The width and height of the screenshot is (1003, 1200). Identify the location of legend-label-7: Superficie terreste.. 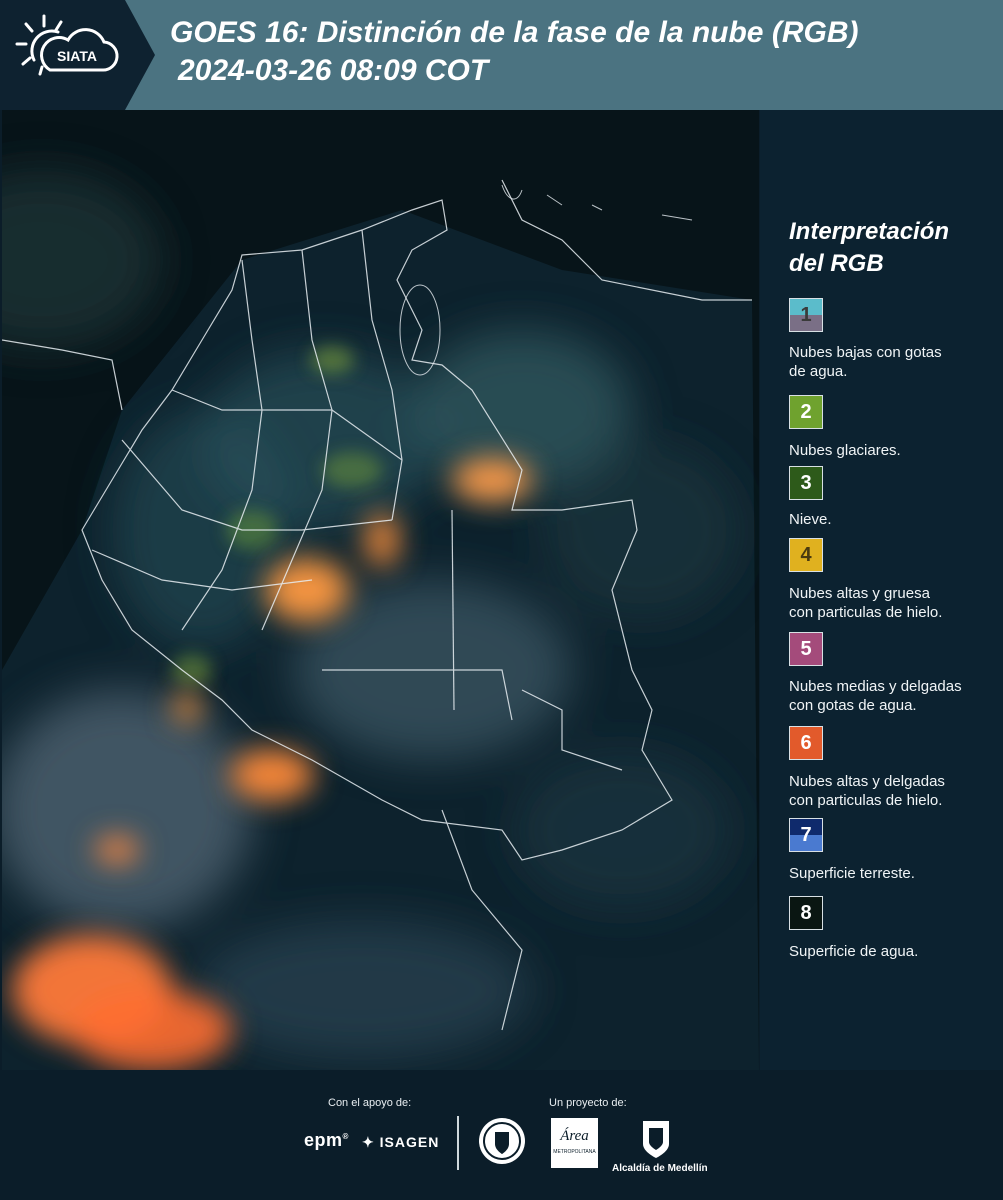
(891, 873).